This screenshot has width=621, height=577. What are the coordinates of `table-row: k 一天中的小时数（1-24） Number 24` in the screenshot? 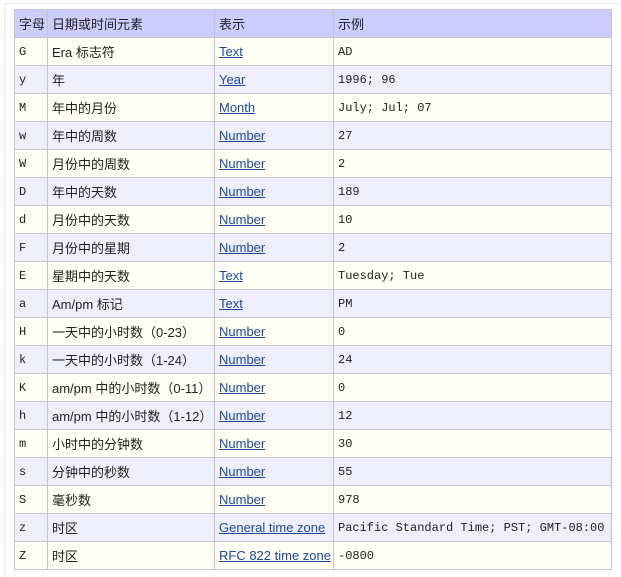 It's located at (313, 359).